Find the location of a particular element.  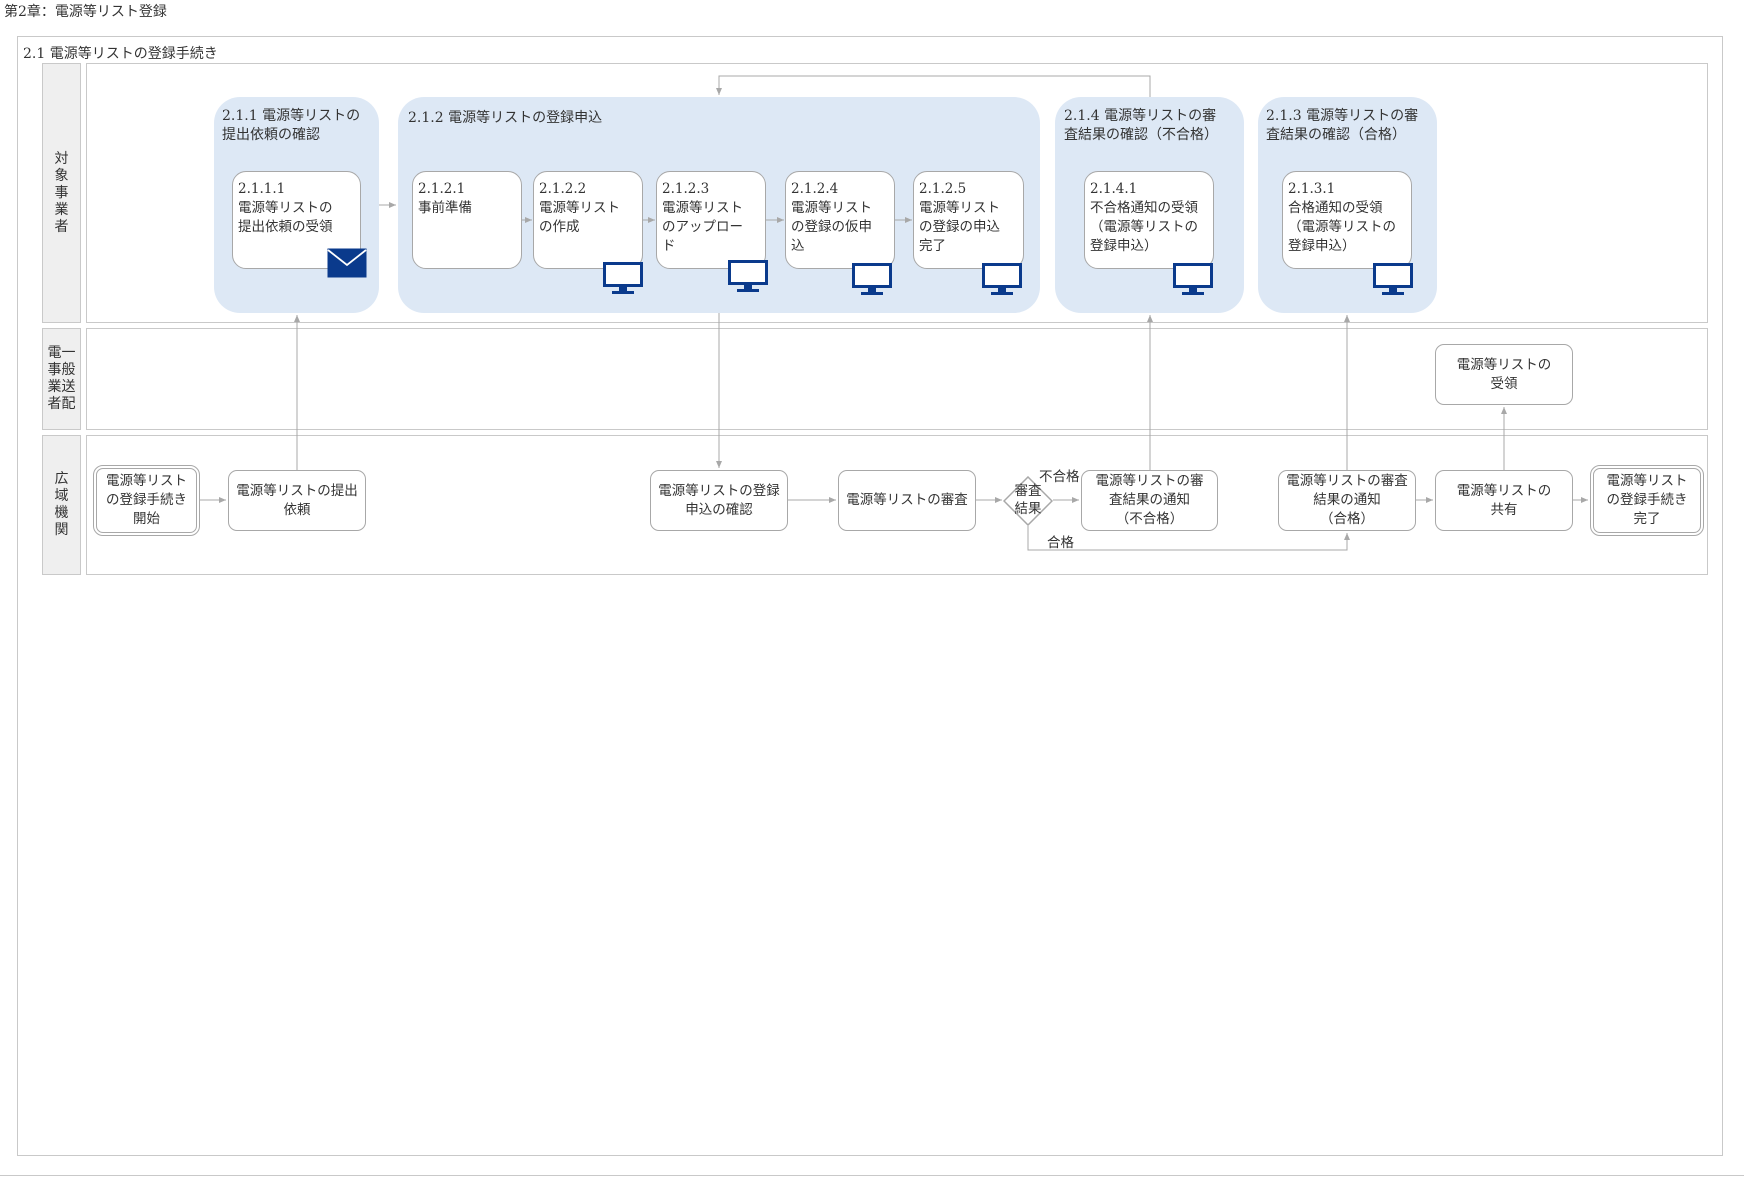

connector-decision-pass is located at coordinates (1188, 538).